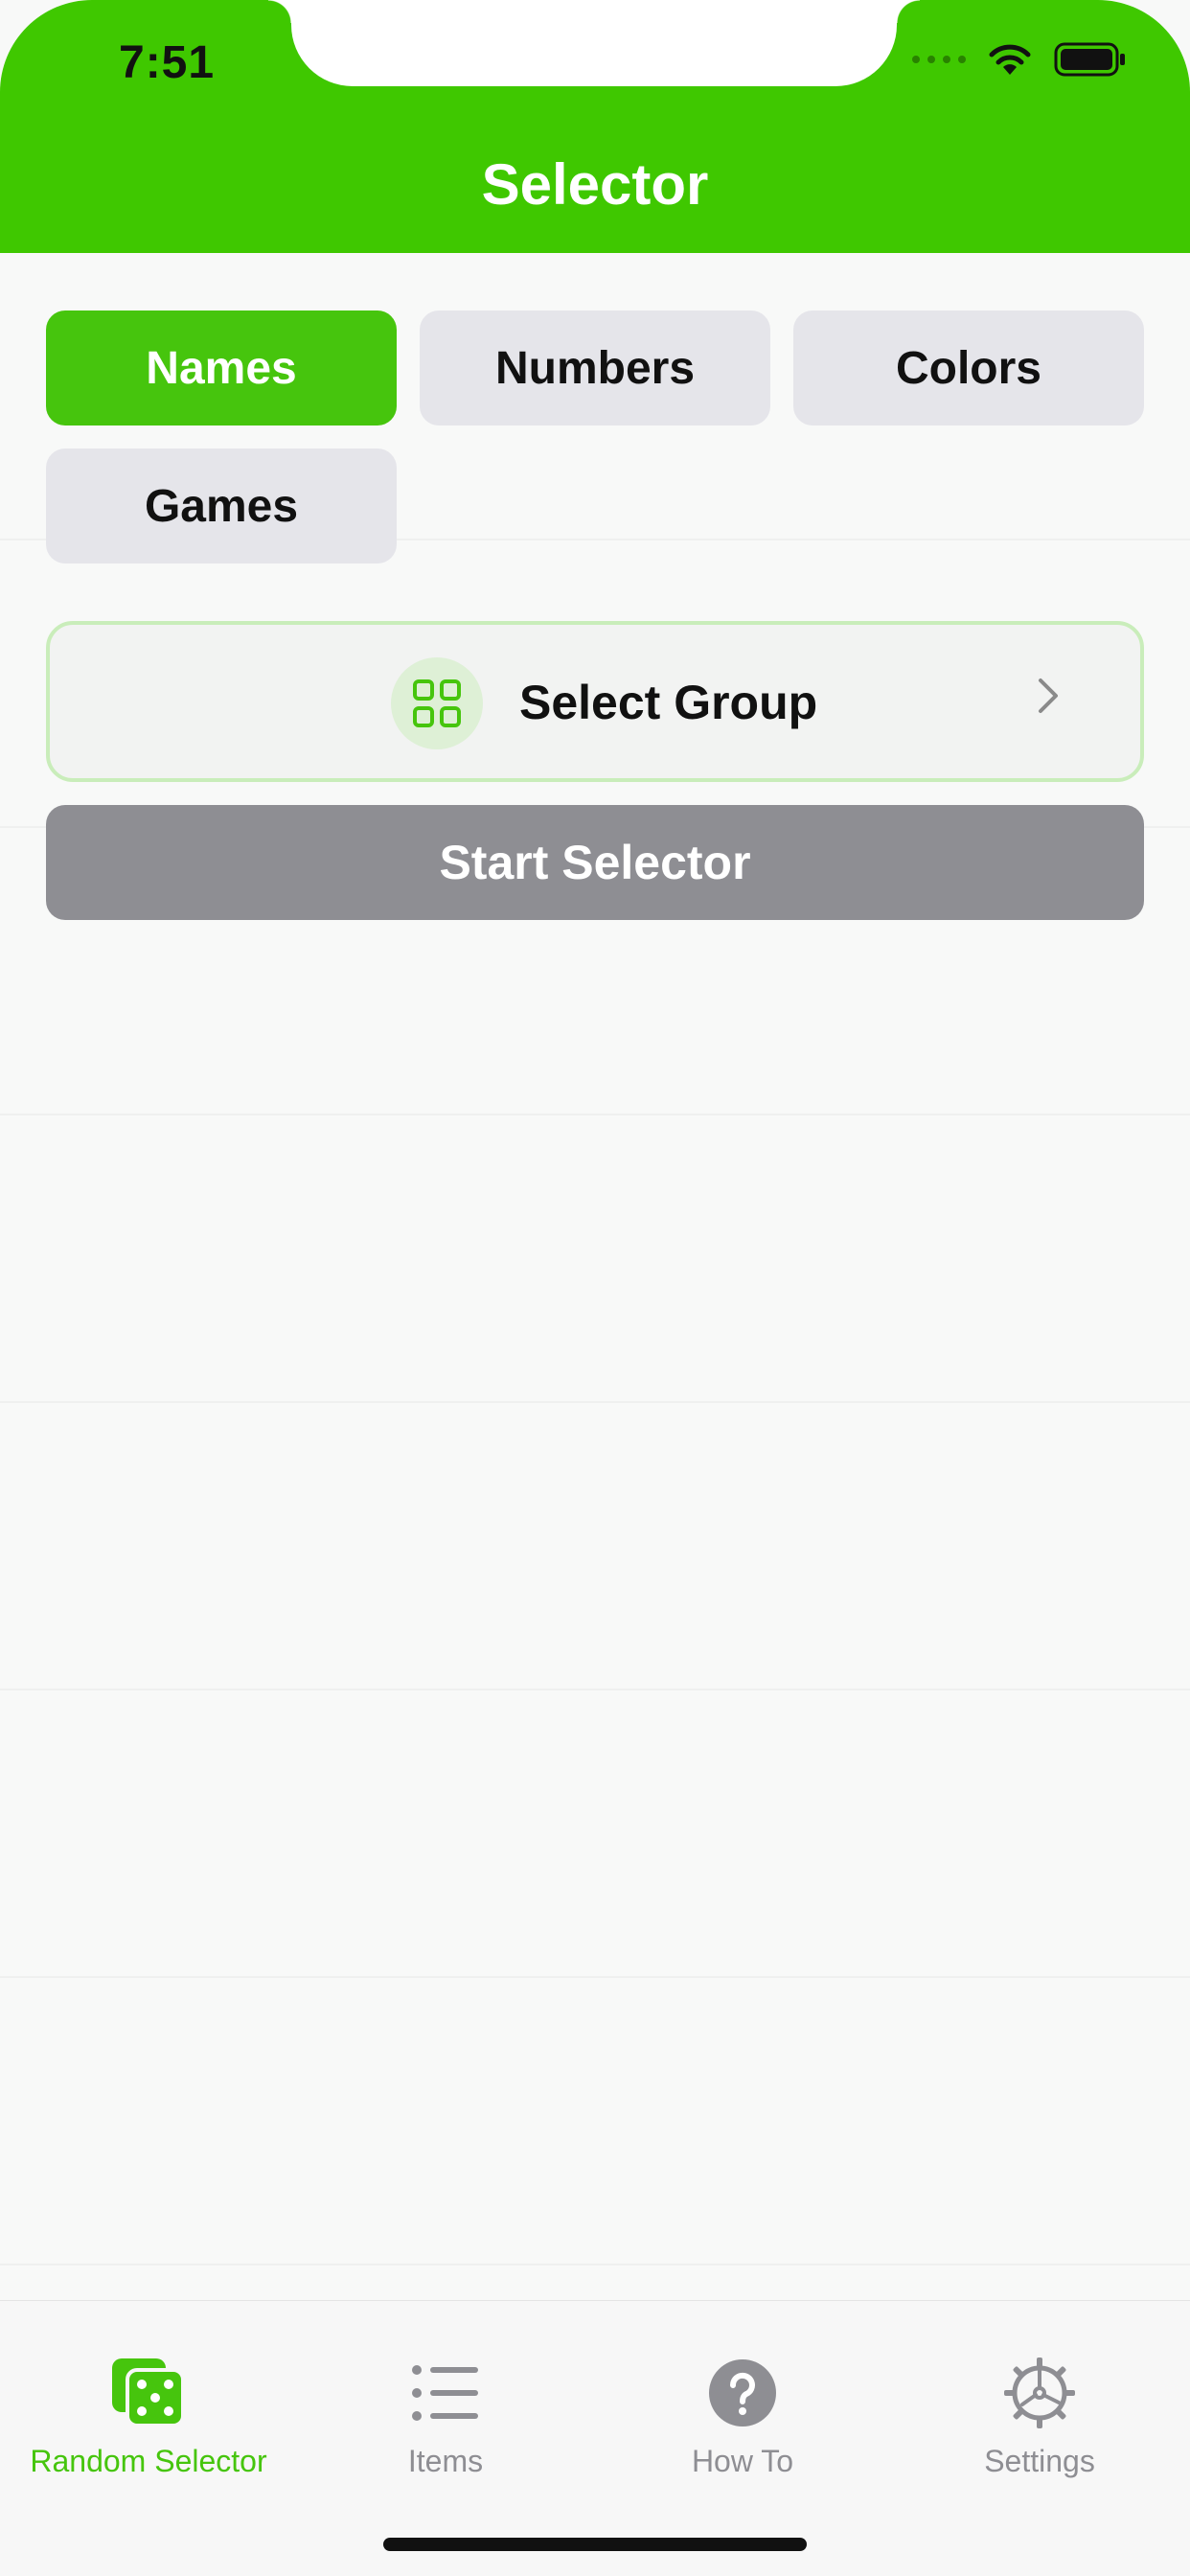  I want to click on tab-label: Items, so click(445, 2461).